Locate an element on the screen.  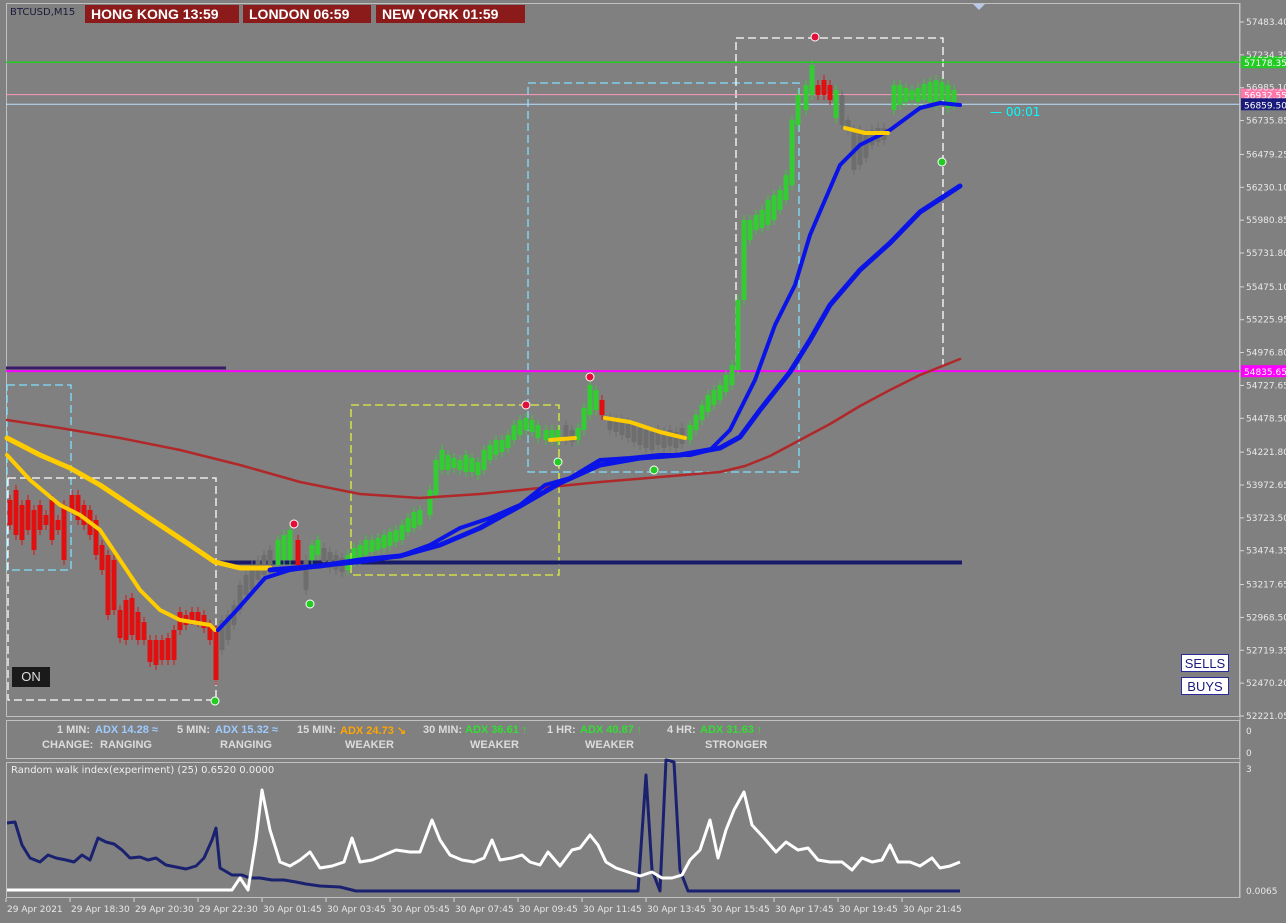
buys-button: BUYS is located at coordinates (1205, 686).